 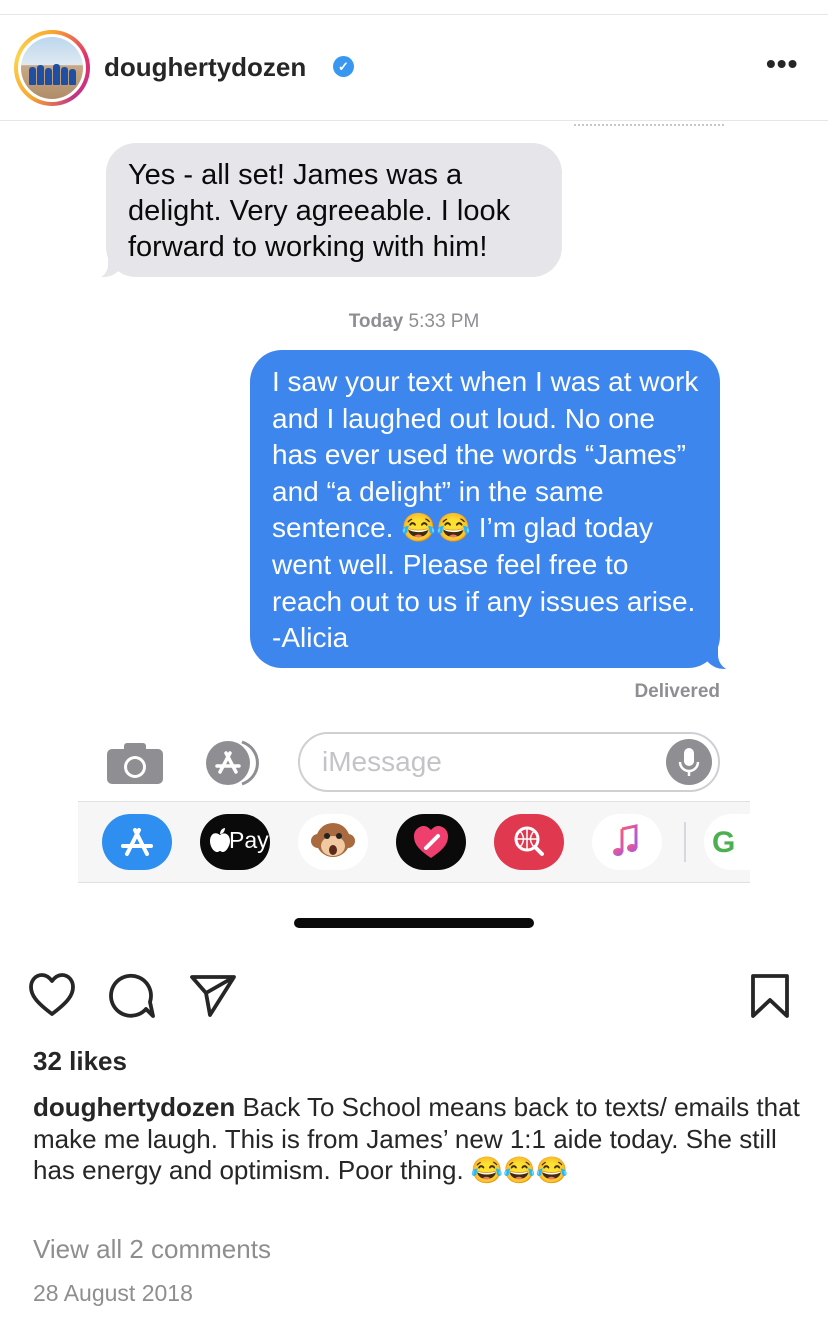 I want to click on app-store-icon, so click(x=234, y=763).